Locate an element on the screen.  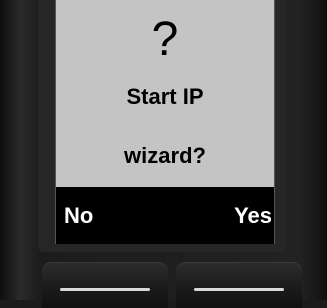
right-softkey-button is located at coordinates (239, 285).